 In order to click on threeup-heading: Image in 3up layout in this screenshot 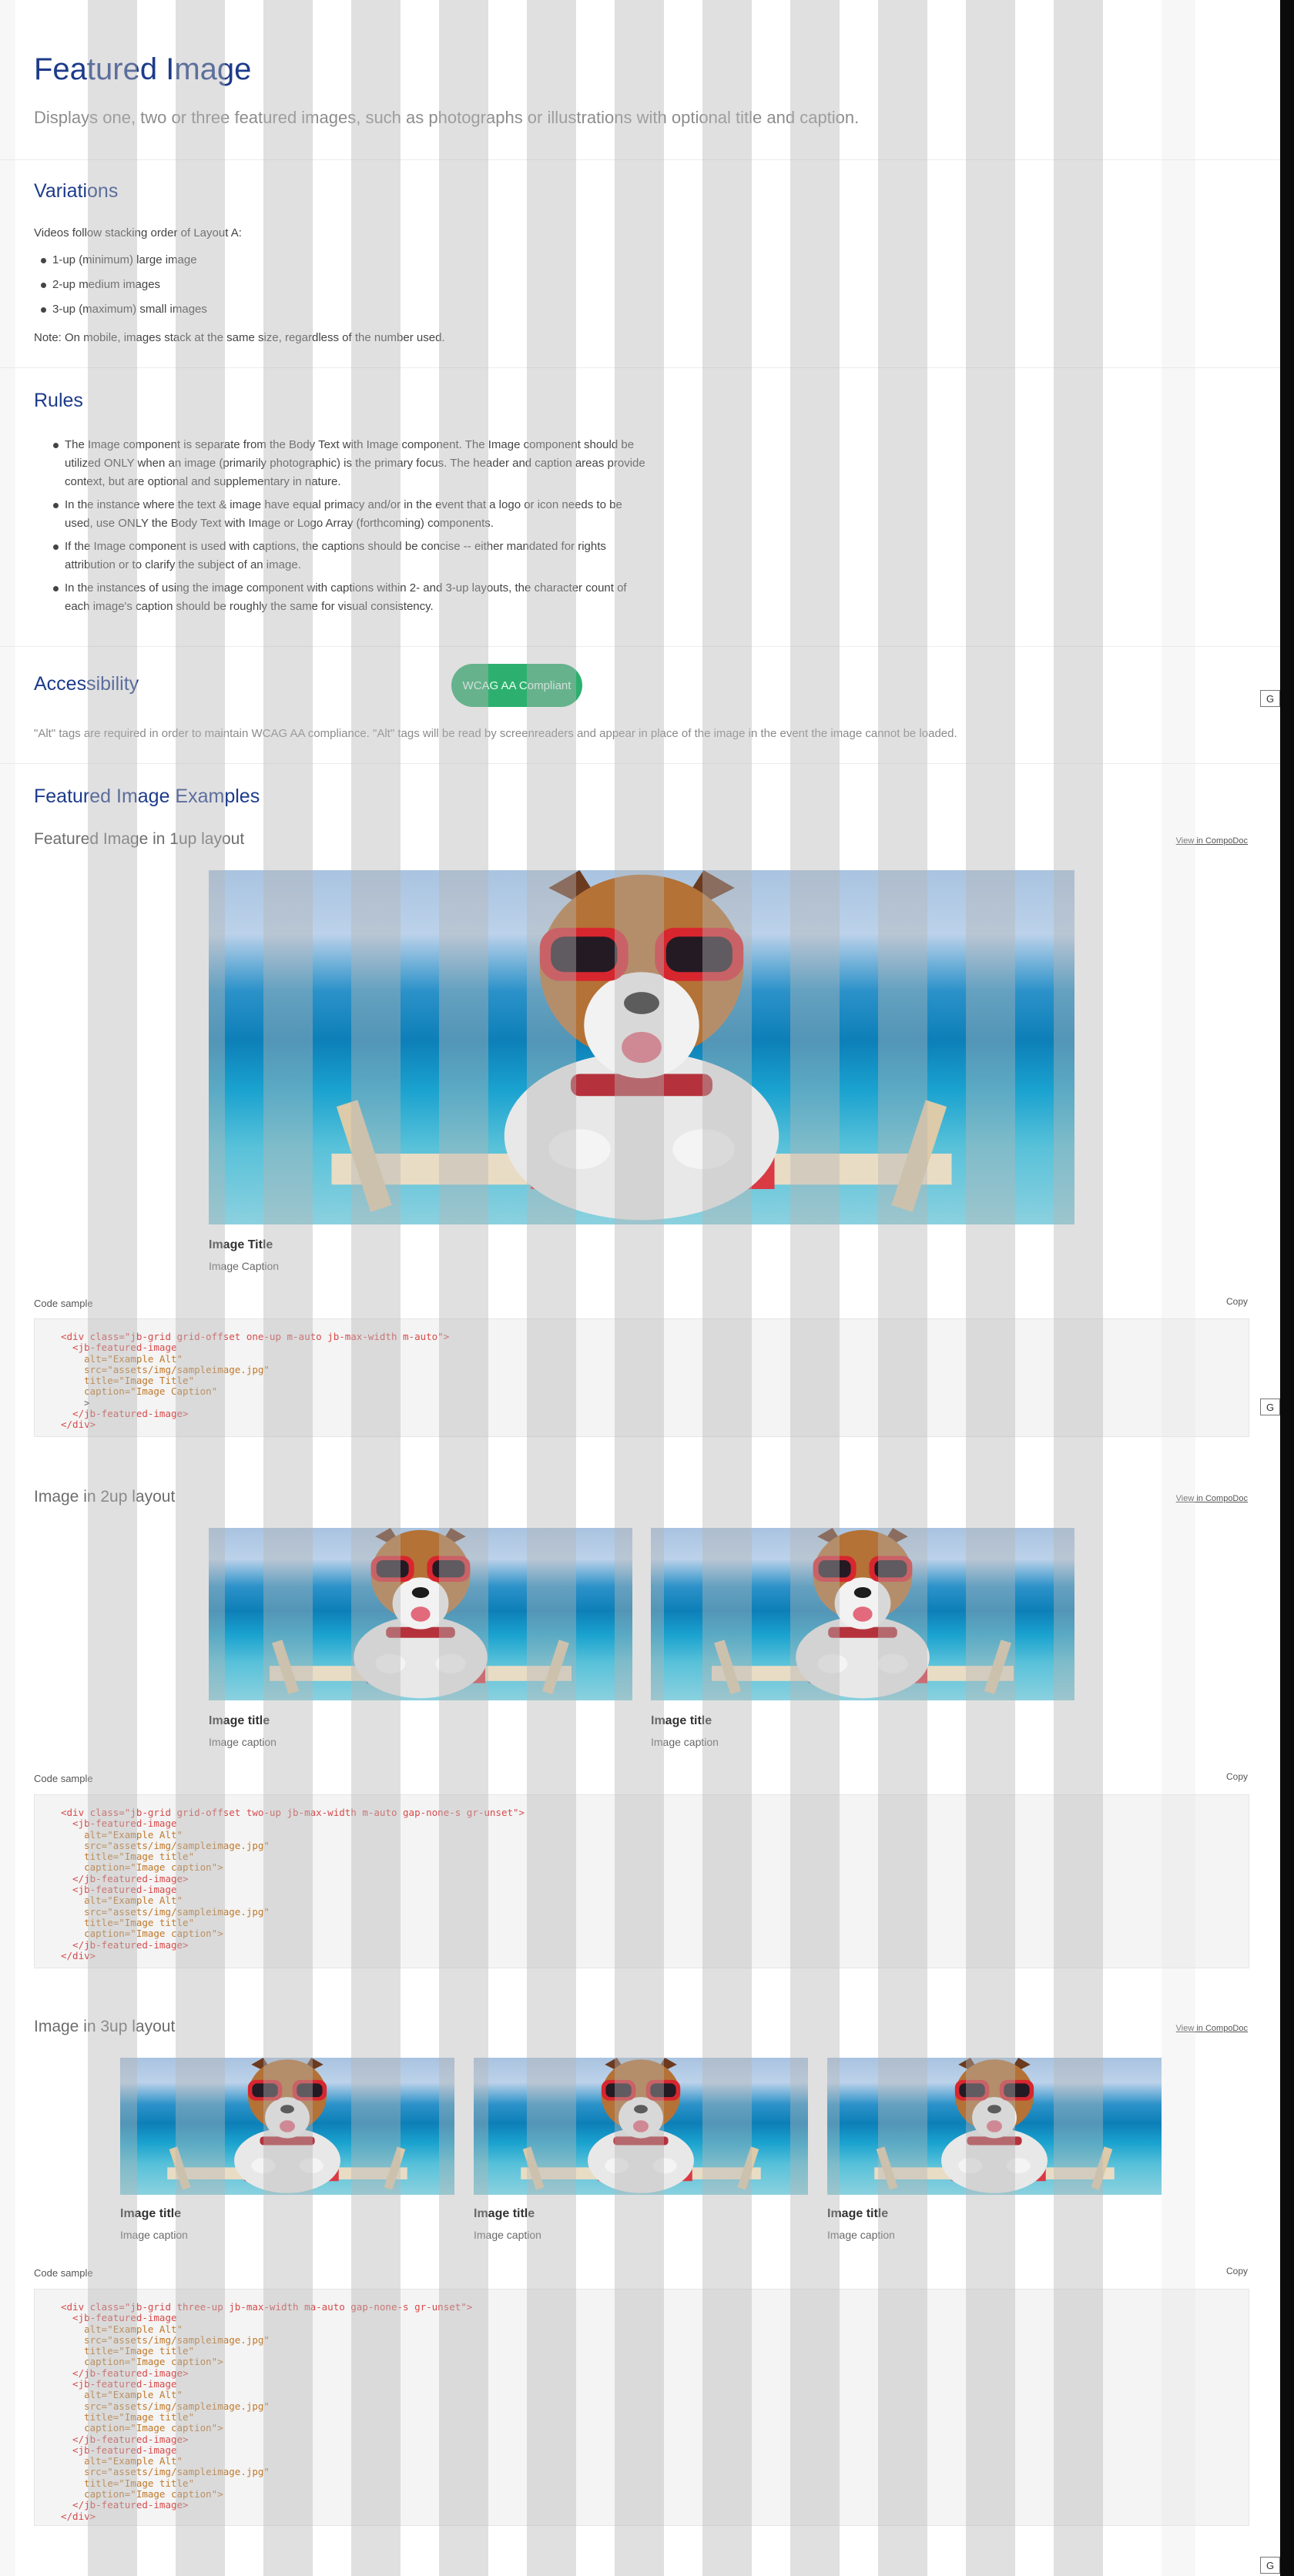, I will do `click(105, 2027)`.